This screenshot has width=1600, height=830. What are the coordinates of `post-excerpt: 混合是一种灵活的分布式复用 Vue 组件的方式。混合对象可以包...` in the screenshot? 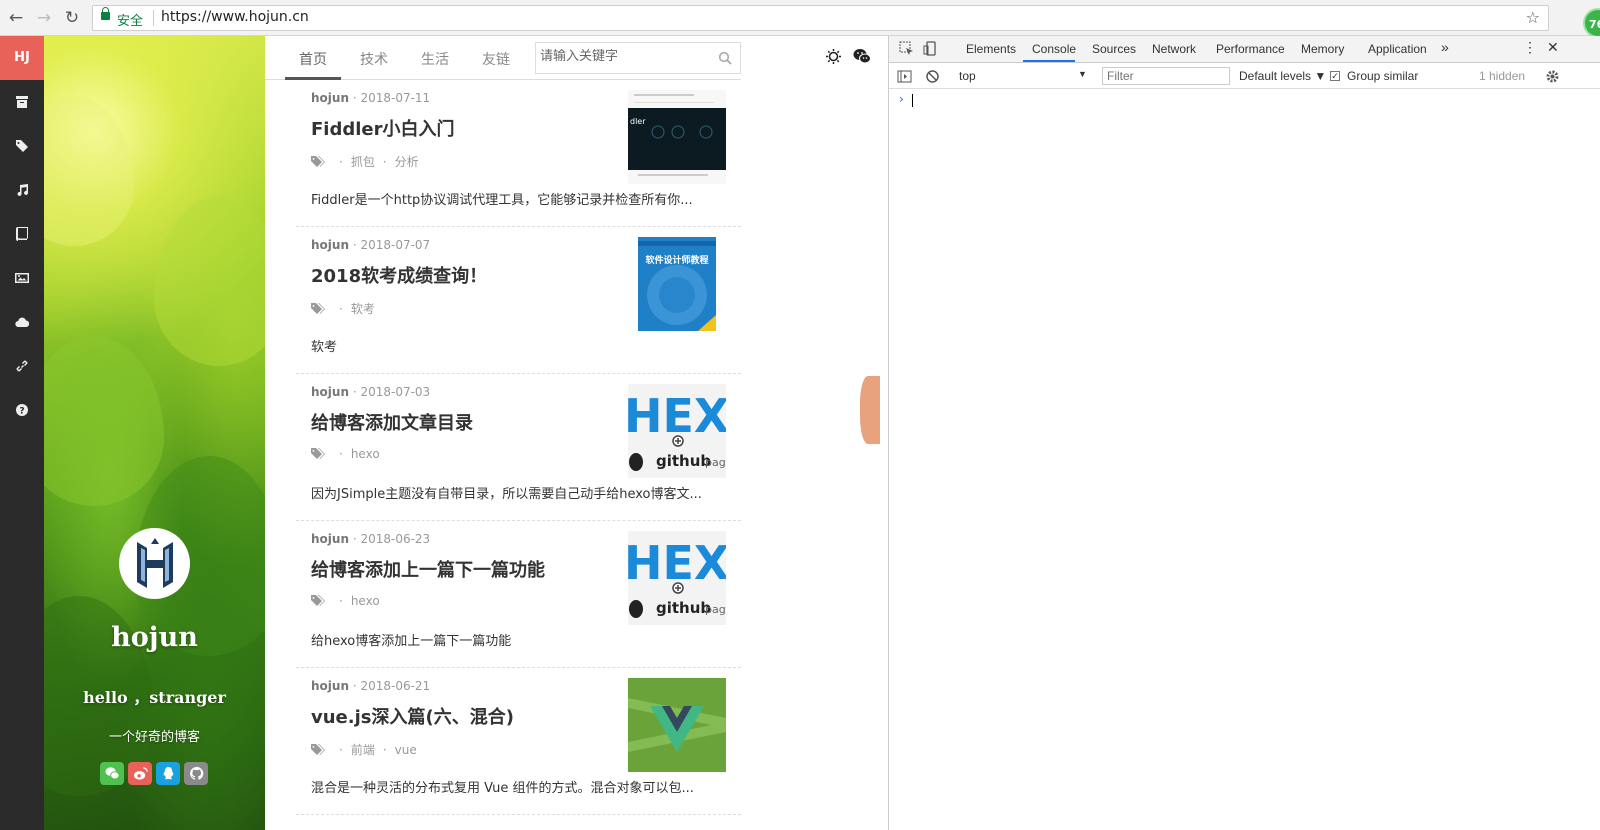 It's located at (502, 788).